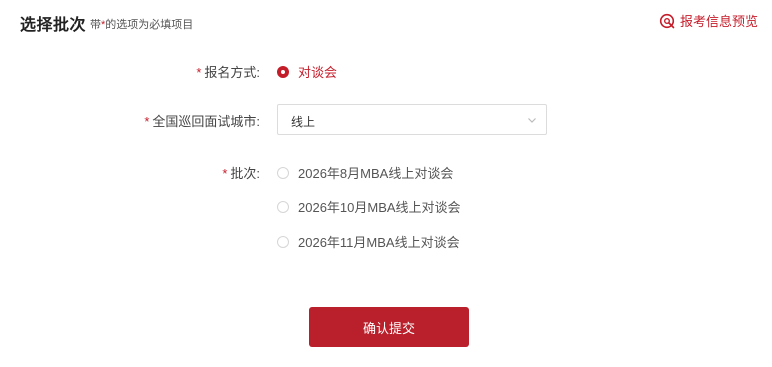 The image size is (772, 367). Describe the element at coordinates (283, 71) in the screenshot. I see `radio-checked-icon` at that location.